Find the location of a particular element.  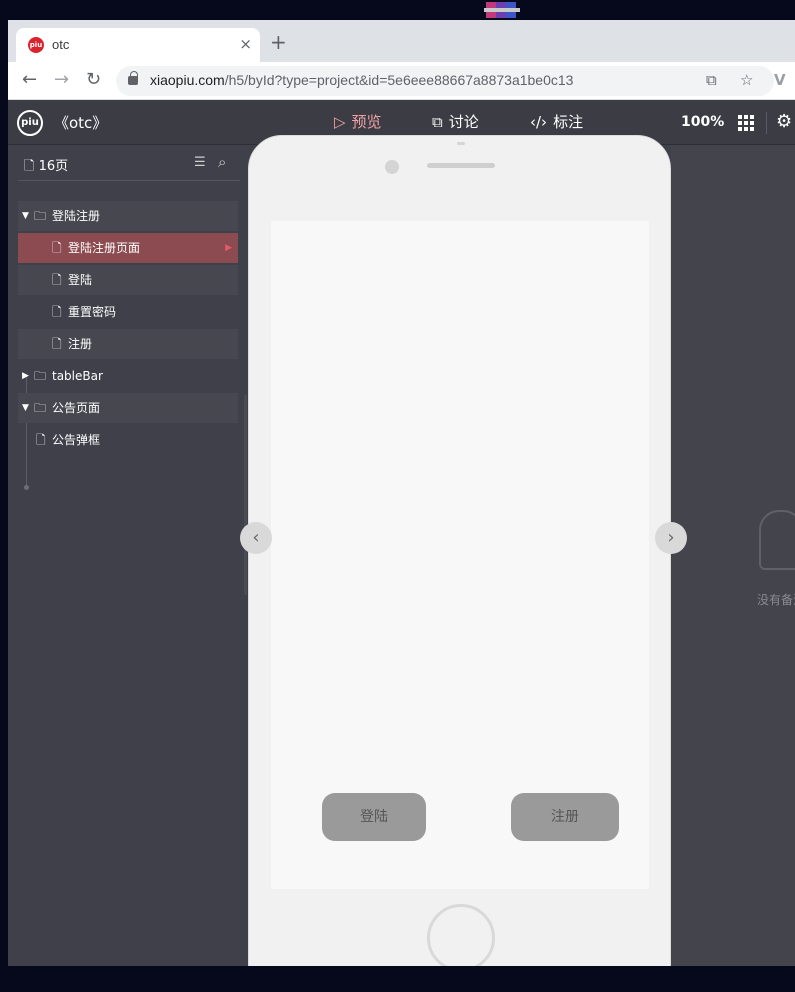

zoom-level: 100% is located at coordinates (702, 122).